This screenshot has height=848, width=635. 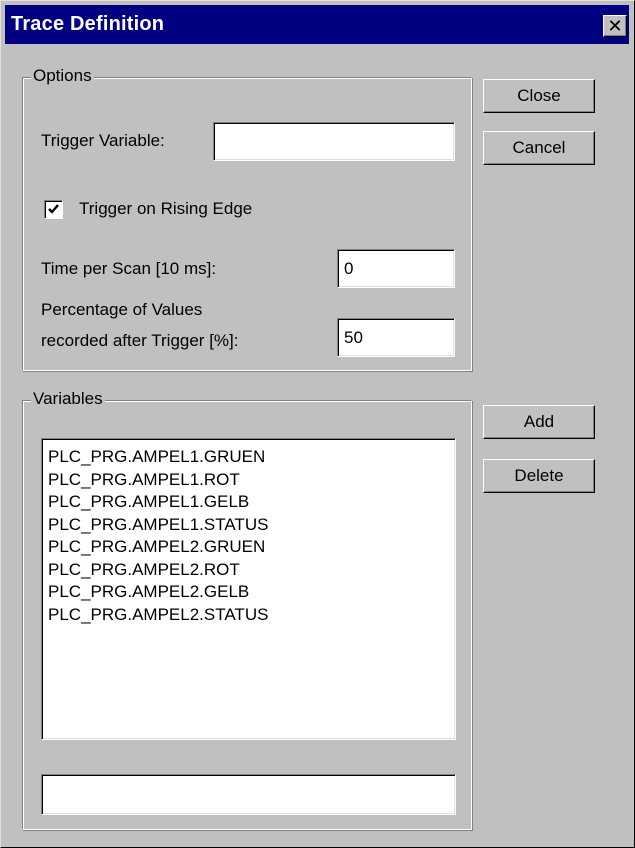 What do you see at coordinates (68, 399) in the screenshot?
I see `variables-group-label: Variables` at bounding box center [68, 399].